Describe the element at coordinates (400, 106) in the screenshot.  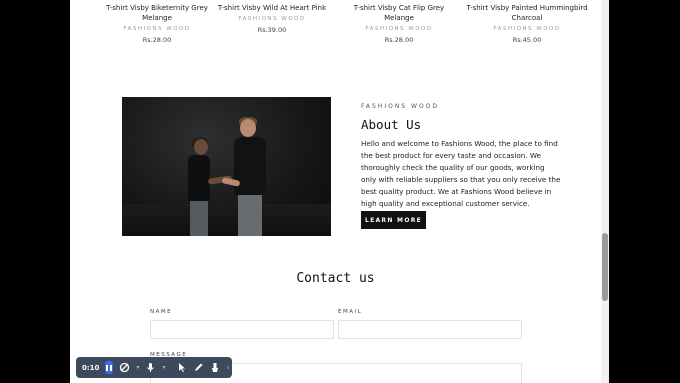
I see `about-eyebrow: FASHIONS WOOD` at that location.